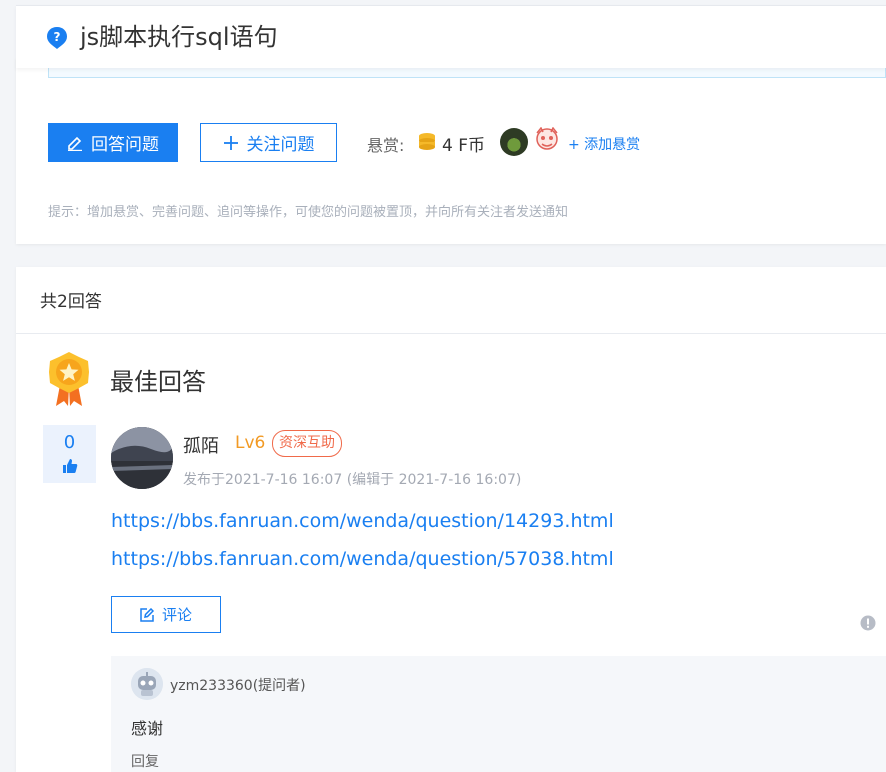  Describe the element at coordinates (308, 212) in the screenshot. I see `hint-text: 提示：增加悬赏、完善问题、追问等操作，可使您的问题被置顶，并向所有关注者发送通知` at that location.